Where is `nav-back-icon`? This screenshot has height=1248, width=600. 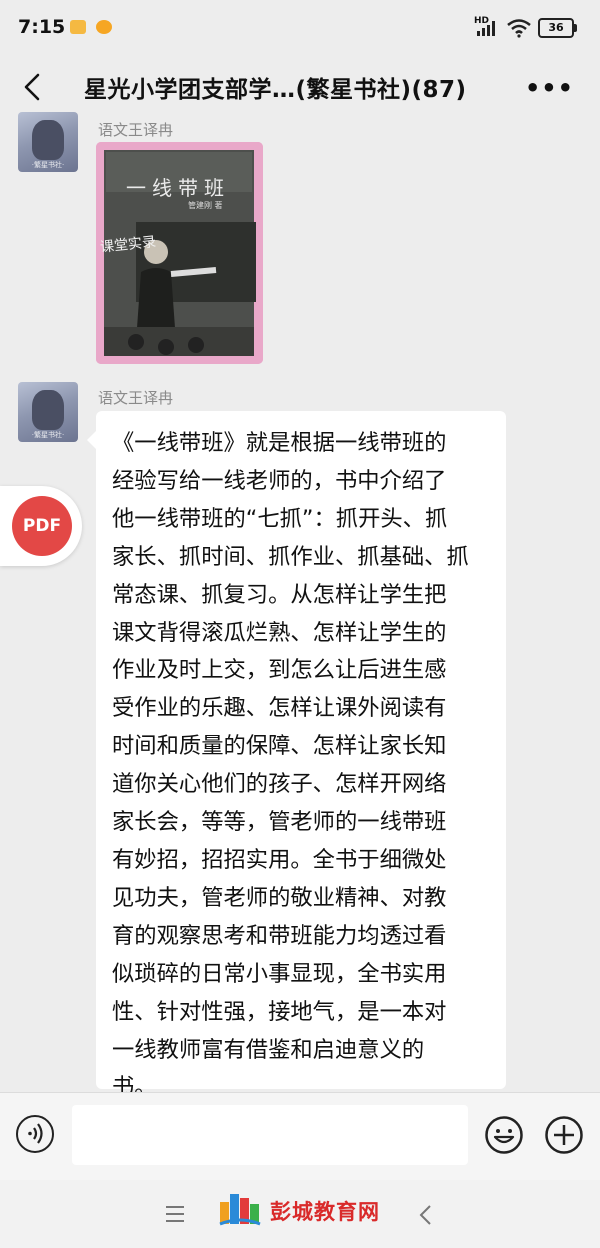 nav-back-icon is located at coordinates (425, 1215).